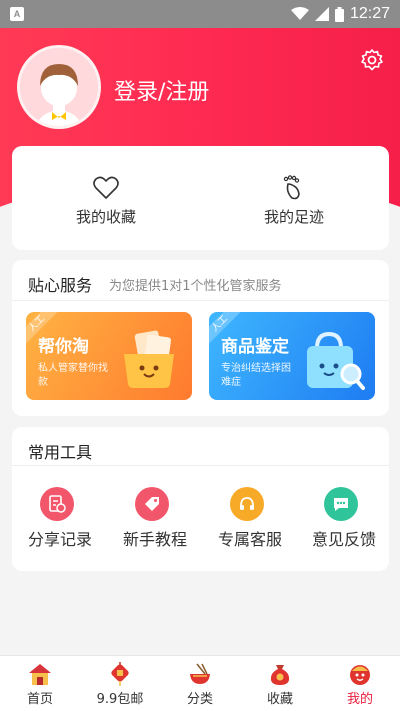 The image size is (400, 711). I want to click on service-title: 贴心服务, so click(60, 285).